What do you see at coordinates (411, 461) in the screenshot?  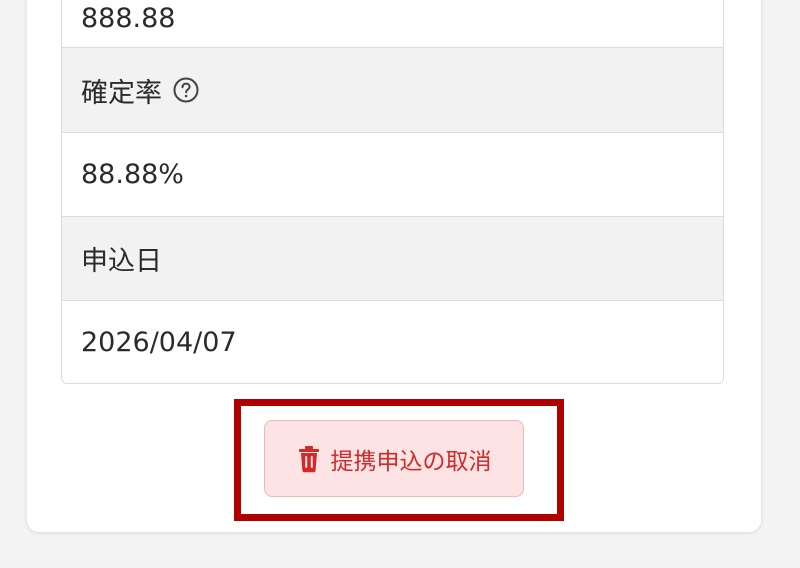 I see `cancel-button-label: 提携申込の取消` at bounding box center [411, 461].